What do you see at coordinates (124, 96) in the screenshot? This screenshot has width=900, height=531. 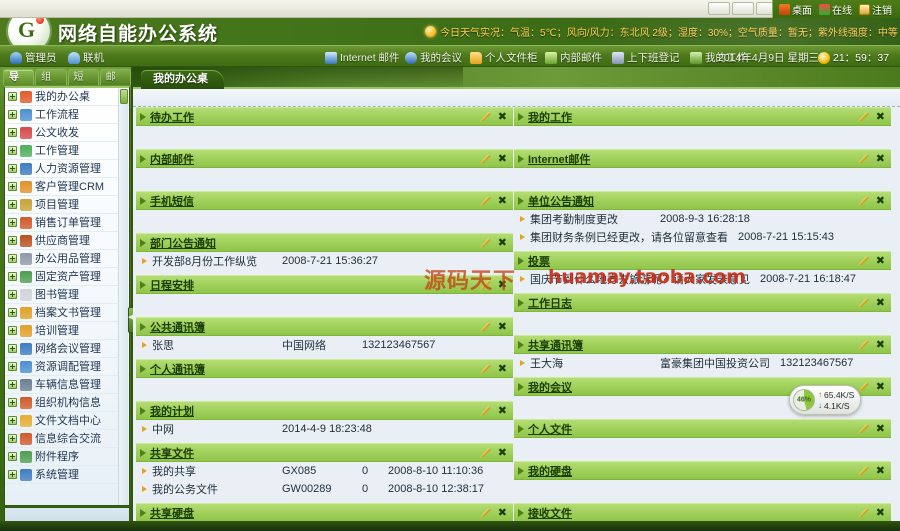 I see `sidebar-scrollbar-thumb` at bounding box center [124, 96].